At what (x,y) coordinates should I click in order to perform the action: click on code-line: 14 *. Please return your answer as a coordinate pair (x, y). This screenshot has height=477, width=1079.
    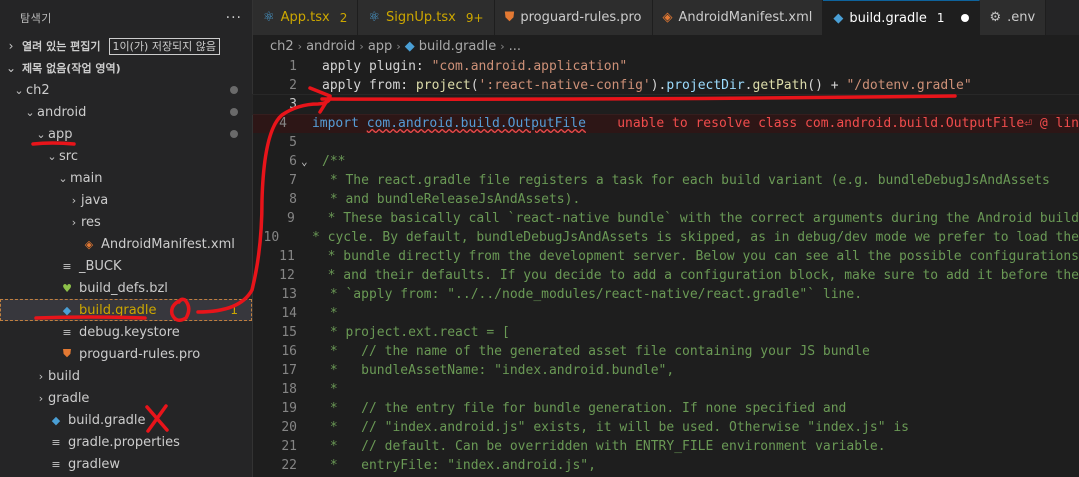
    Looking at the image, I should click on (666, 313).